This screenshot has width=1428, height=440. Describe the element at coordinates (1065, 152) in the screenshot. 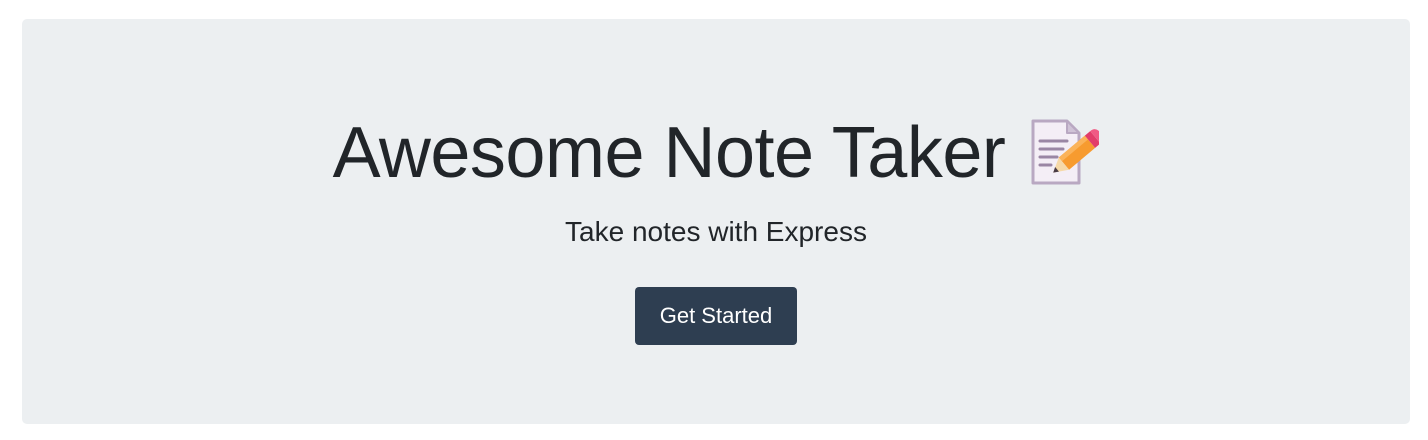

I see `memo-pencil-icon` at that location.